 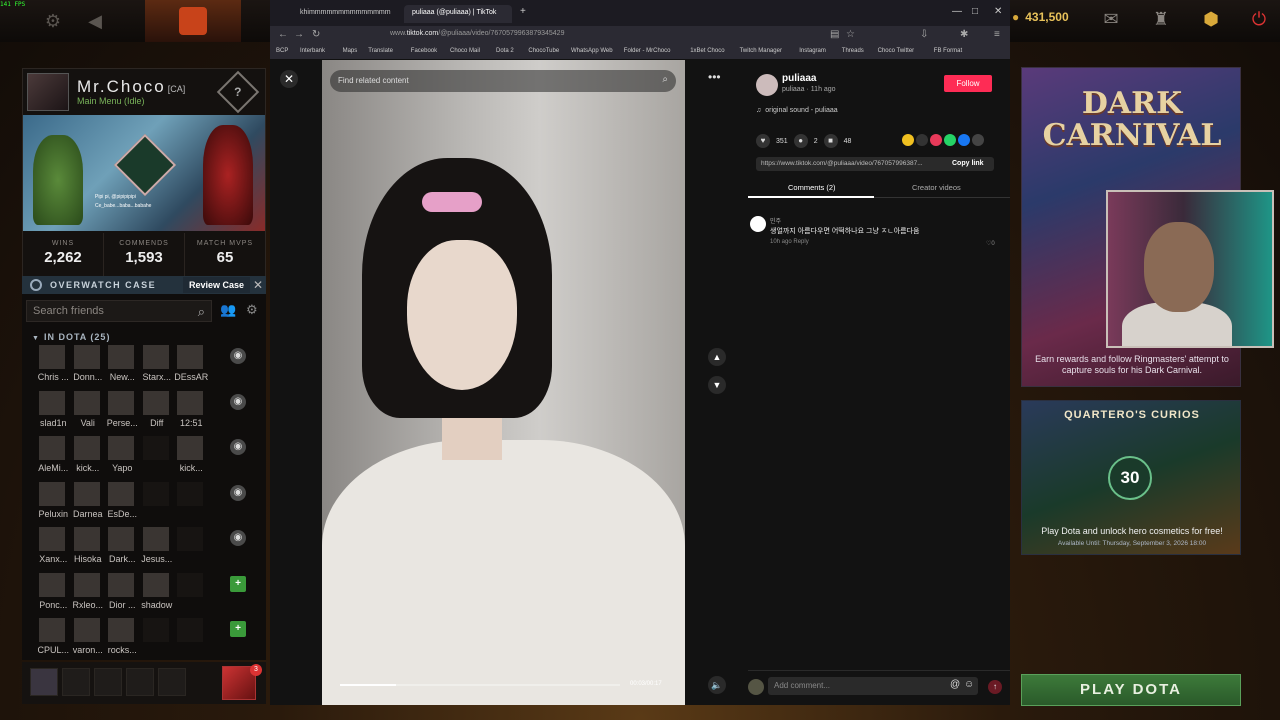 What do you see at coordinates (53, 503) in the screenshot?
I see `friend-item: Peluxin` at bounding box center [53, 503].